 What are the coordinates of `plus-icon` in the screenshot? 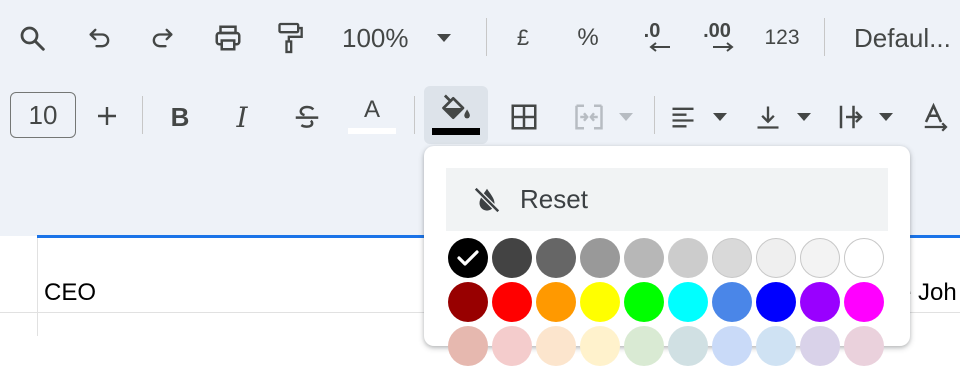 It's located at (107, 116).